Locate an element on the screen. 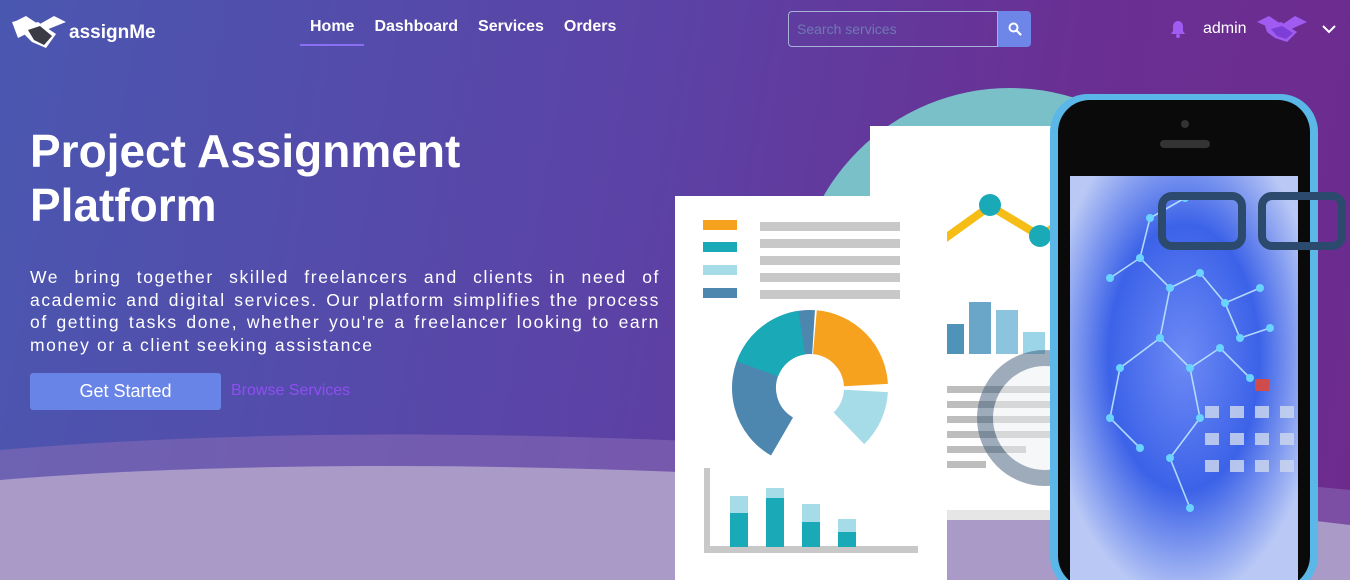 The width and height of the screenshot is (1350, 580). search-form is located at coordinates (909, 29).